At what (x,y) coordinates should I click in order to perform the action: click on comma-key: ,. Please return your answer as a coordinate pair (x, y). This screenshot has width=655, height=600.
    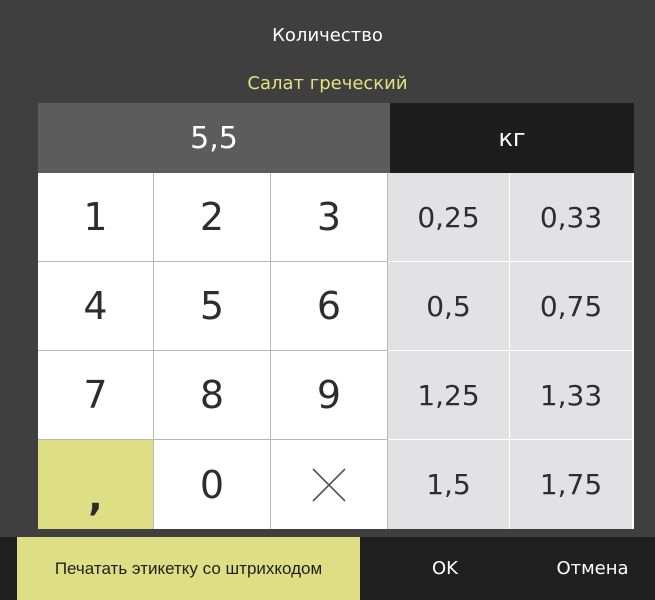
    Looking at the image, I should click on (96, 484).